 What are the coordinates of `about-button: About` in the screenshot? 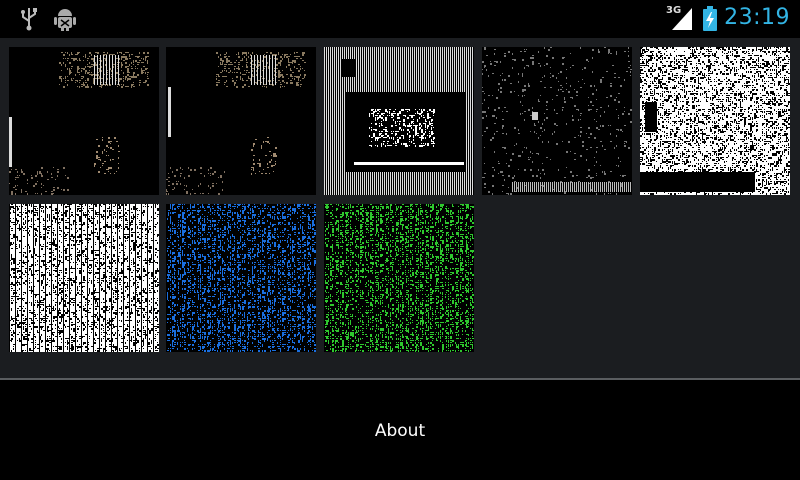 It's located at (400, 431).